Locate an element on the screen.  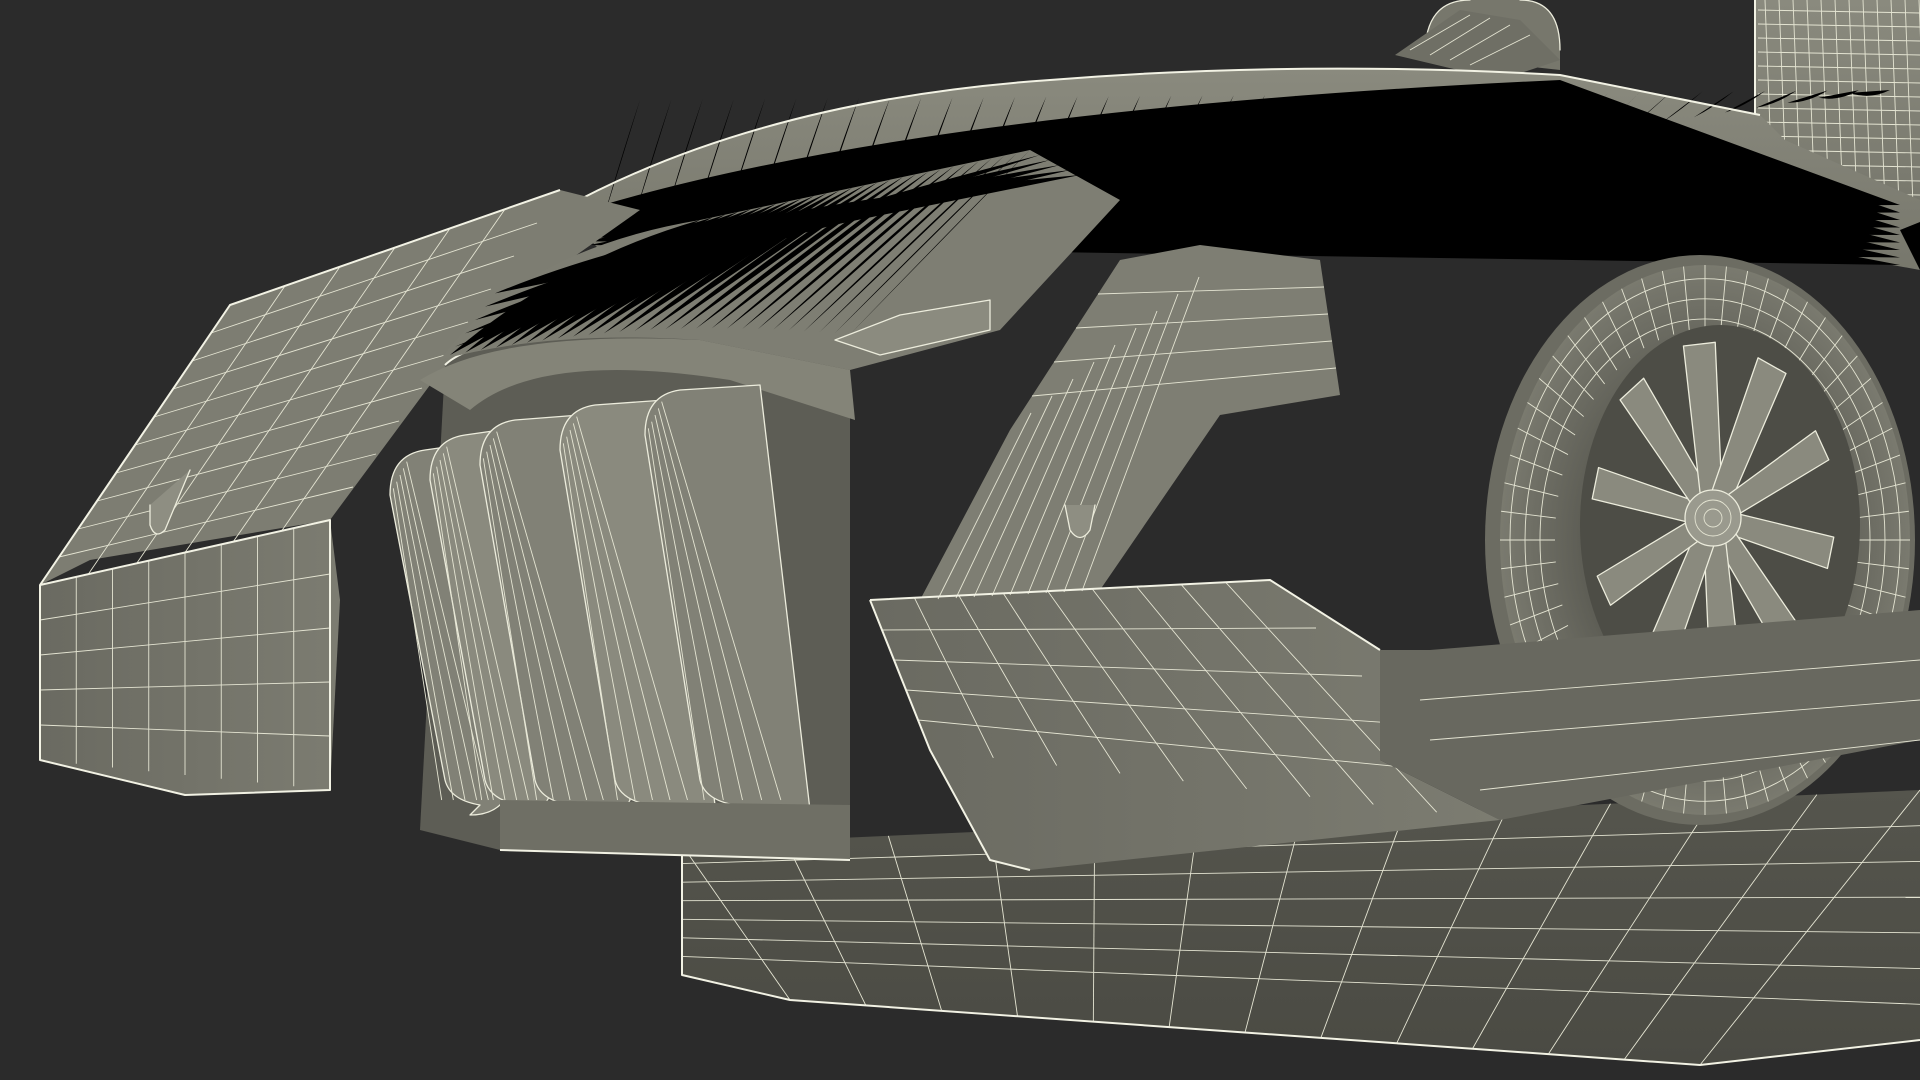
steering-wheel is located at coordinates (1478, 40).